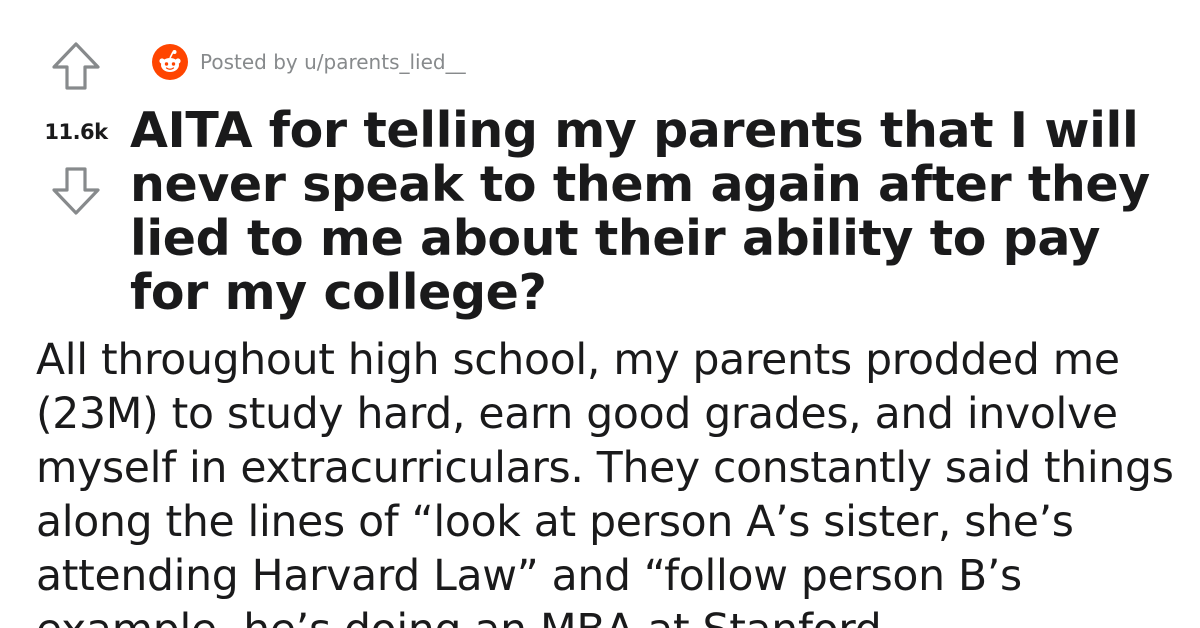  I want to click on snoo-avatar-icon, so click(170, 61).